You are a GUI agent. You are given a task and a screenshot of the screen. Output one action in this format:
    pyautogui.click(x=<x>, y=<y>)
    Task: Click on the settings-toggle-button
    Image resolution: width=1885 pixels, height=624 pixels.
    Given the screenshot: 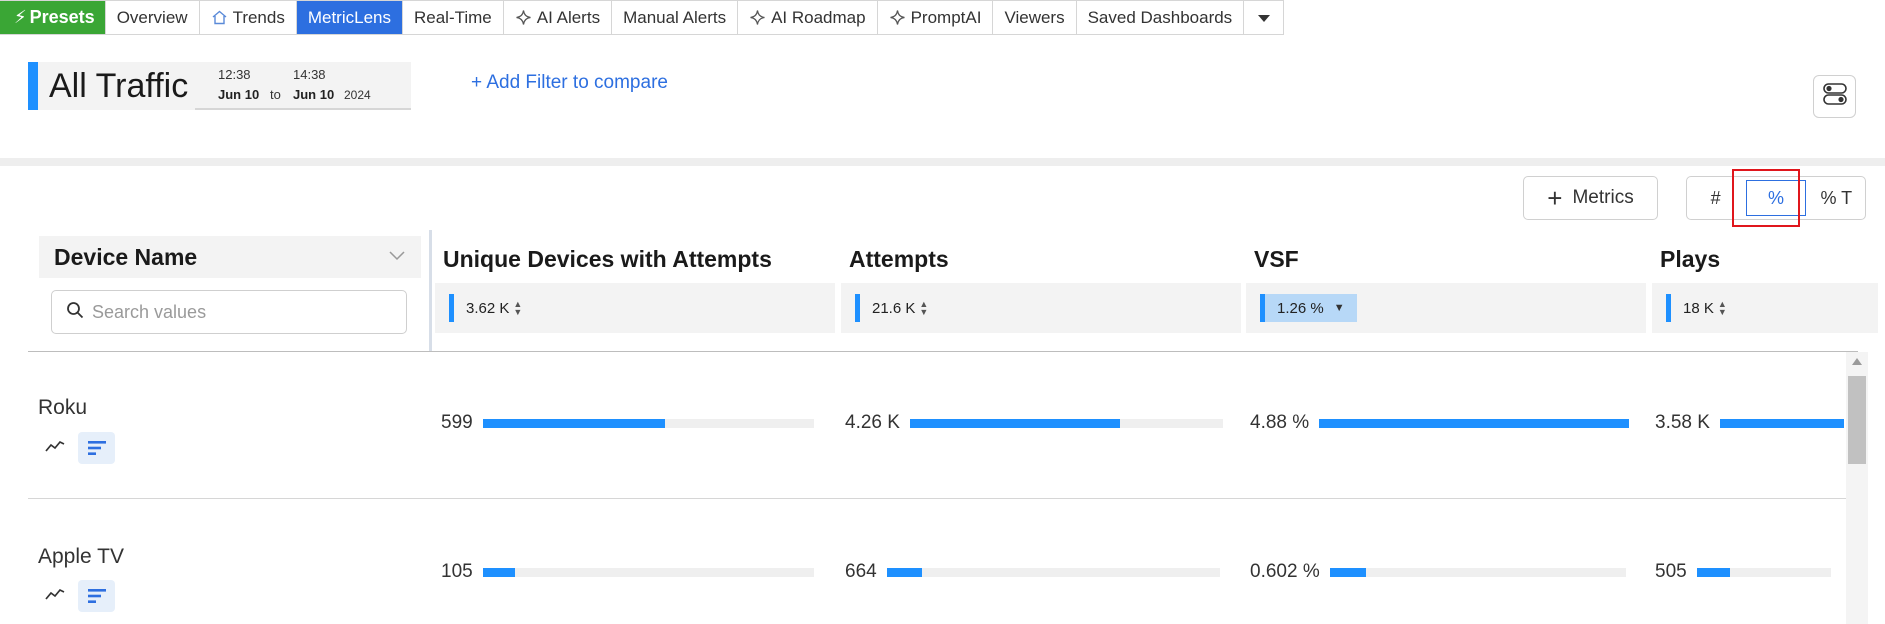 What is the action you would take?
    pyautogui.click(x=1834, y=96)
    